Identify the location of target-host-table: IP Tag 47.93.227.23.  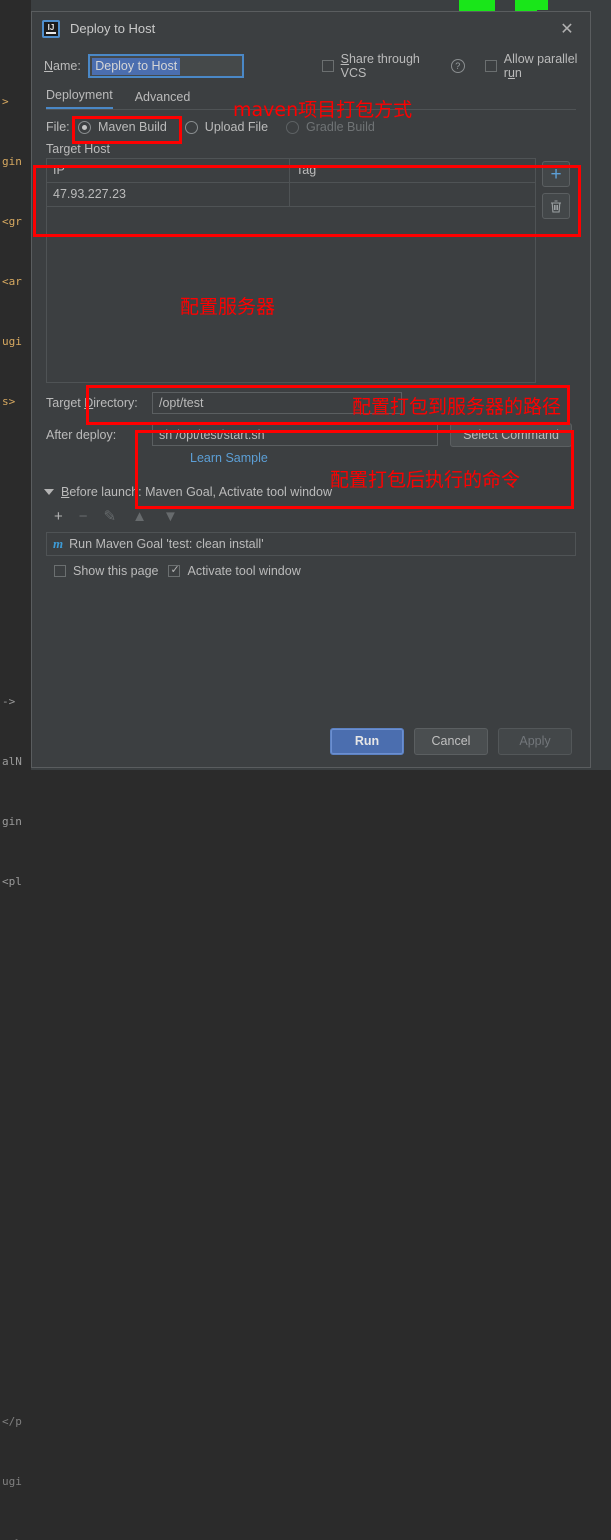
(291, 270).